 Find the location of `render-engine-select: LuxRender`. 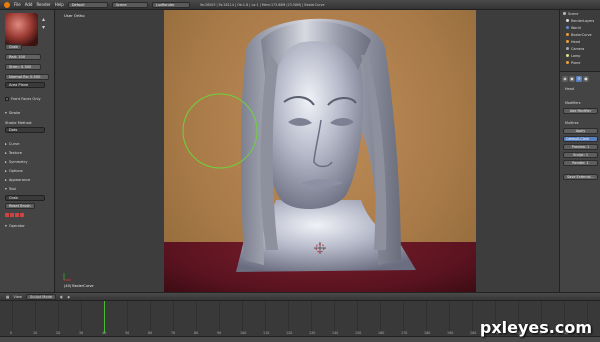

render-engine-select: LuxRender is located at coordinates (170, 4).